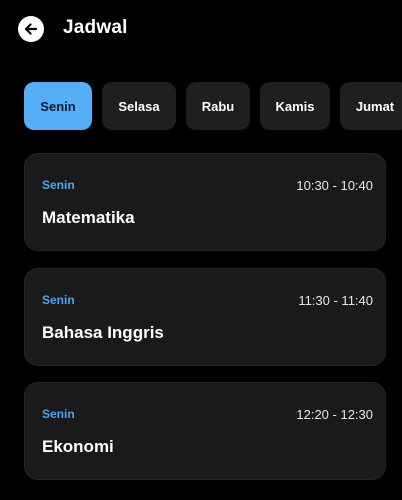 This screenshot has height=500, width=402. I want to click on schedule-subject: Matematika, so click(88, 217).